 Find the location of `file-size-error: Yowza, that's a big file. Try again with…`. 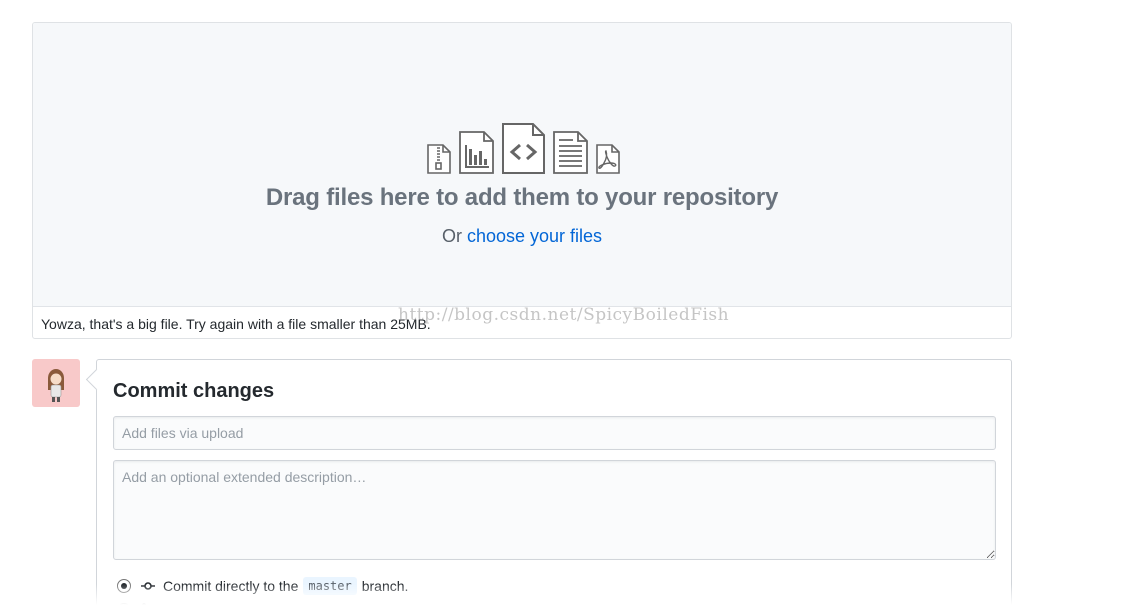

file-size-error: Yowza, that's a big file. Try again with… is located at coordinates (236, 324).